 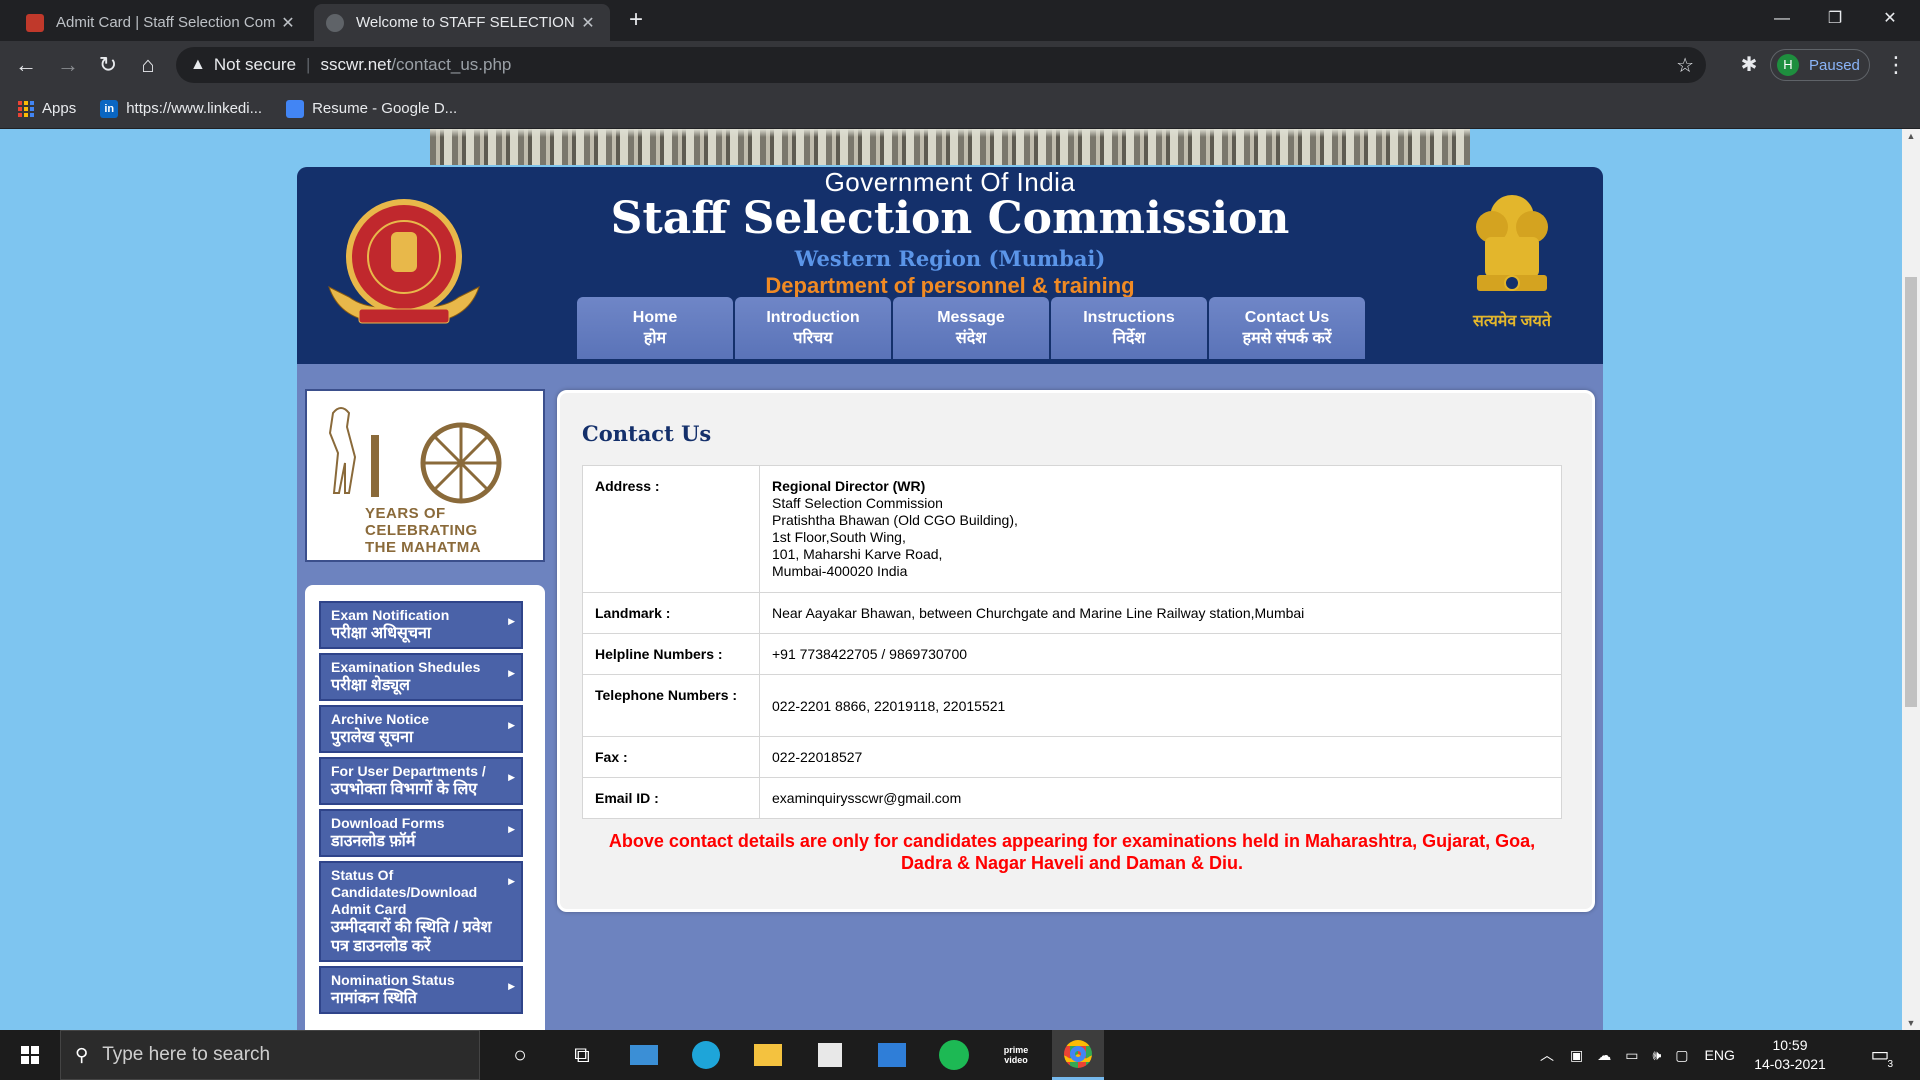 What do you see at coordinates (520, 1055) in the screenshot?
I see `cortana-icon: ○` at bounding box center [520, 1055].